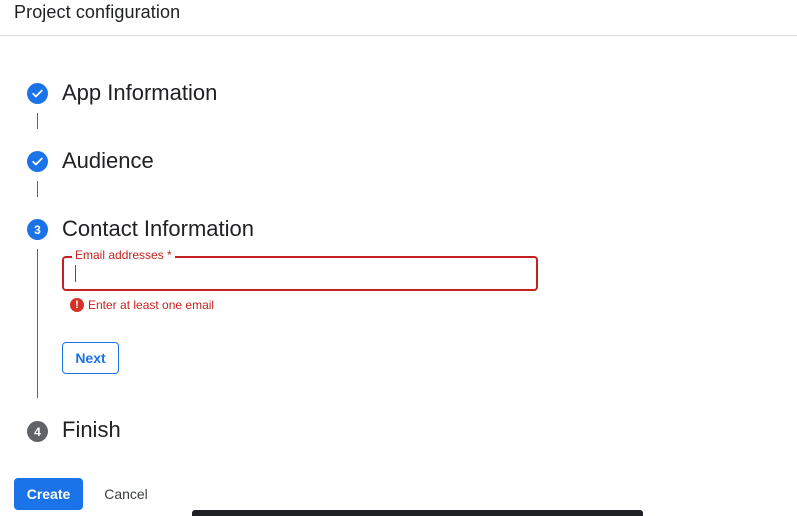 Image resolution: width=797 pixels, height=516 pixels. I want to click on cancel-button: Cancel, so click(126, 494).